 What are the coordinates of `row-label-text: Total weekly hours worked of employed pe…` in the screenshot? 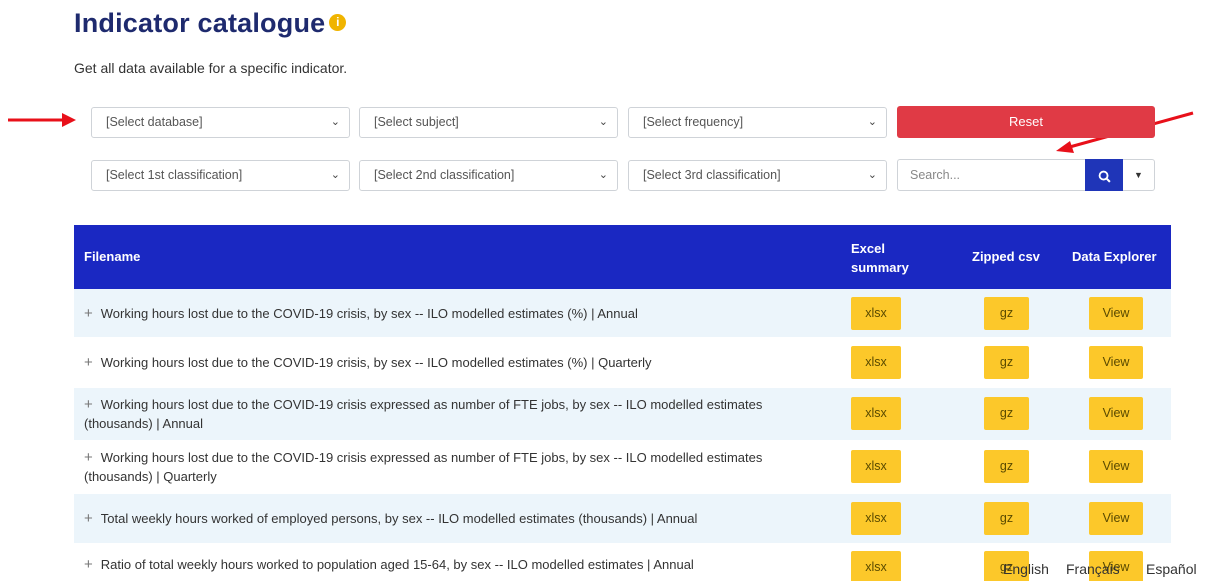 It's located at (399, 518).